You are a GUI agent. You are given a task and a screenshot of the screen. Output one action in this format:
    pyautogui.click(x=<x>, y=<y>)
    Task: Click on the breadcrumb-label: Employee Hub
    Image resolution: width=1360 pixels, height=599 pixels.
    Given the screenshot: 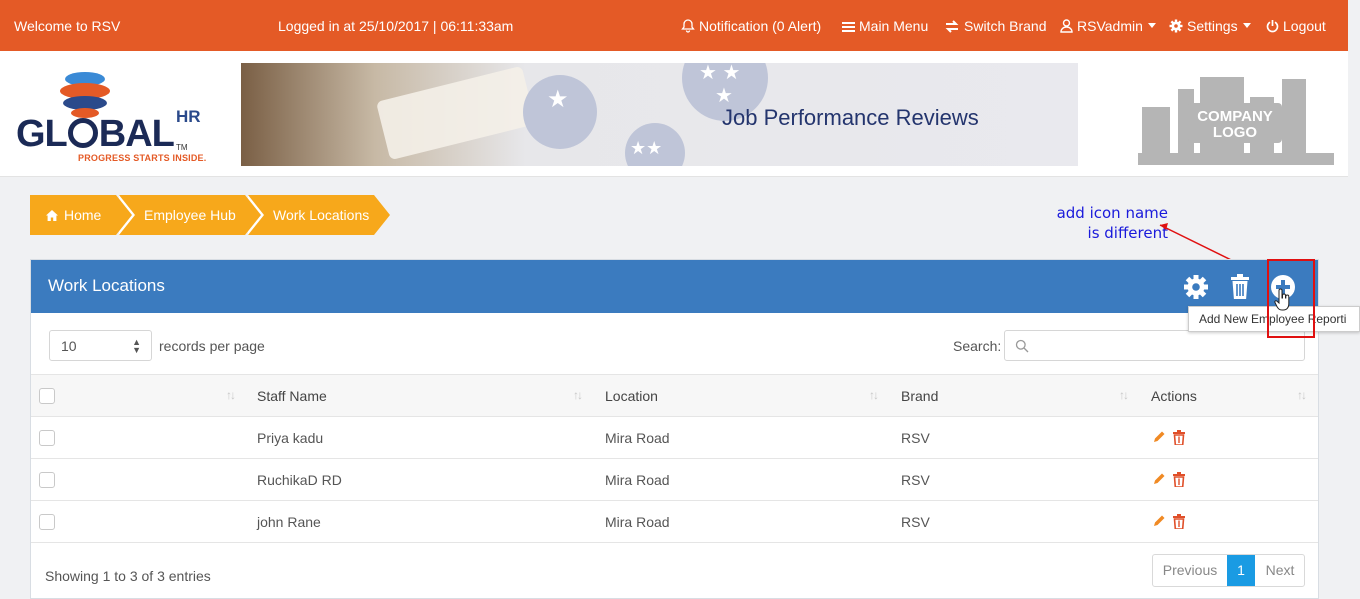 What is the action you would take?
    pyautogui.click(x=190, y=215)
    